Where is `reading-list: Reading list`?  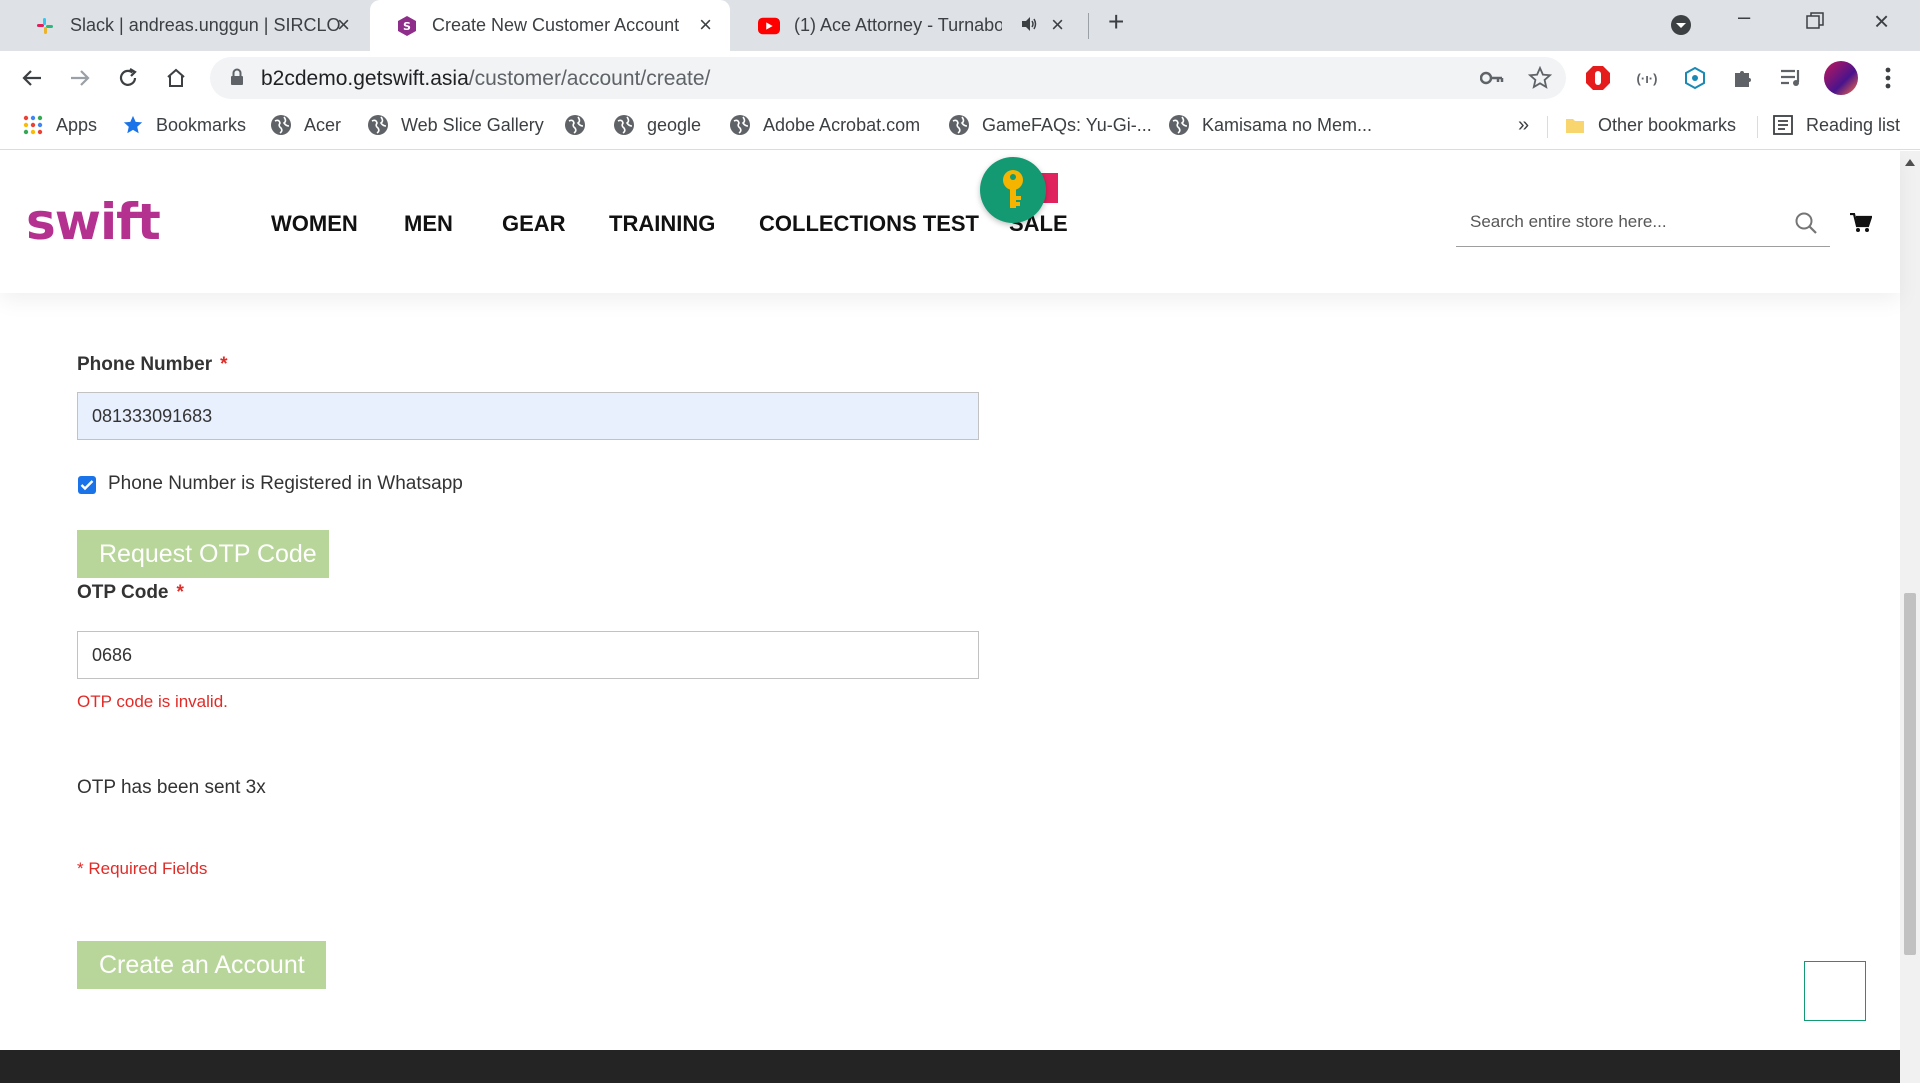 reading-list: Reading list is located at coordinates (1836, 125).